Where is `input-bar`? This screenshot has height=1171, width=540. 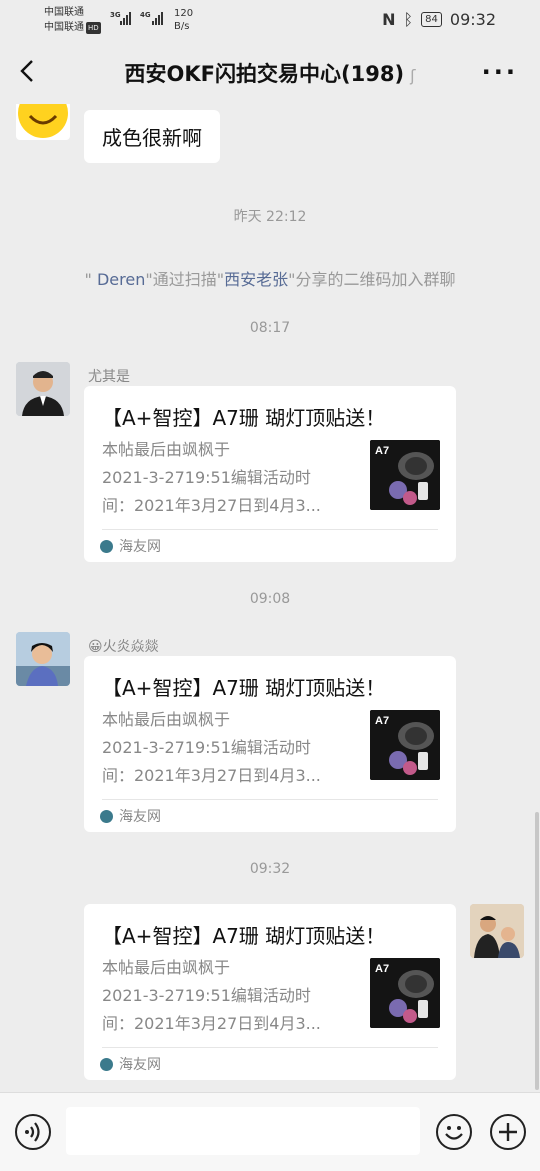
input-bar is located at coordinates (270, 1131).